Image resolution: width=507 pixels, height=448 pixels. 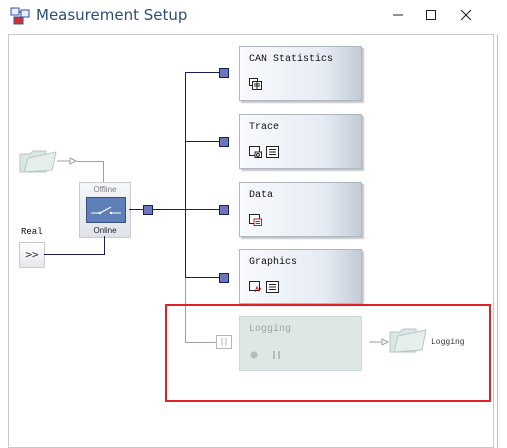 I want to click on block-label: Data, so click(x=261, y=195).